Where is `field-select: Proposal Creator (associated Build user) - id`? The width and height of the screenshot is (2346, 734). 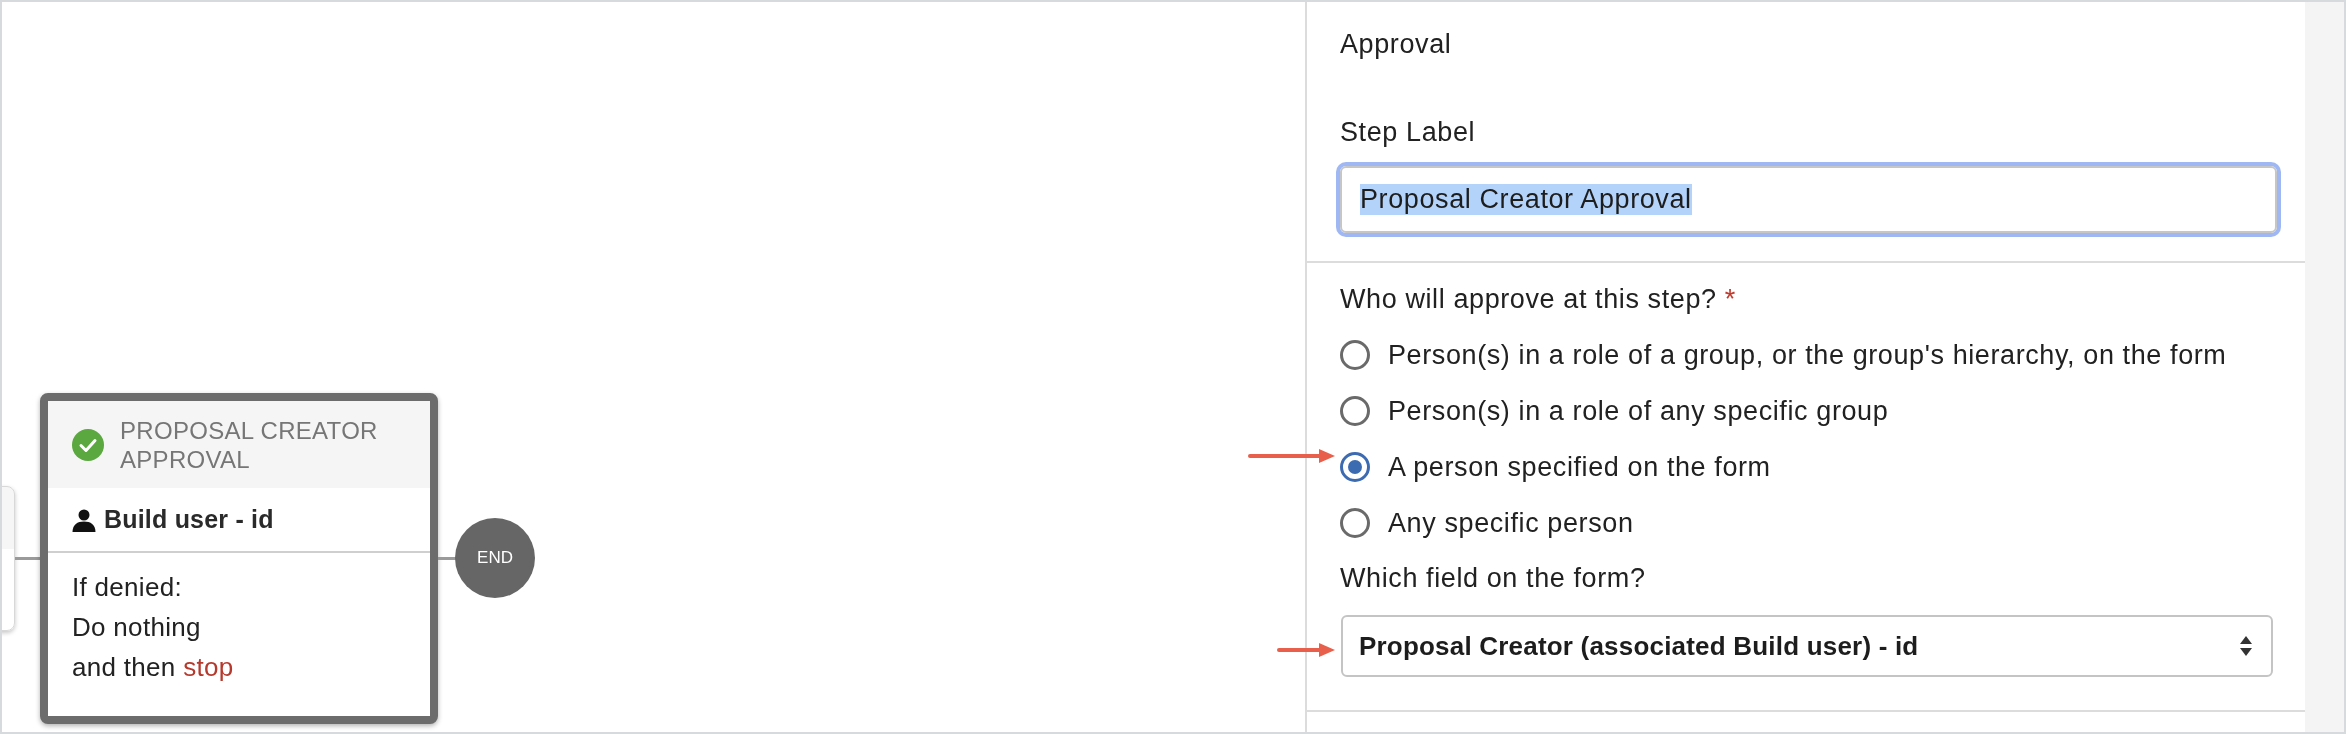 field-select: Proposal Creator (associated Build user) - id is located at coordinates (1807, 646).